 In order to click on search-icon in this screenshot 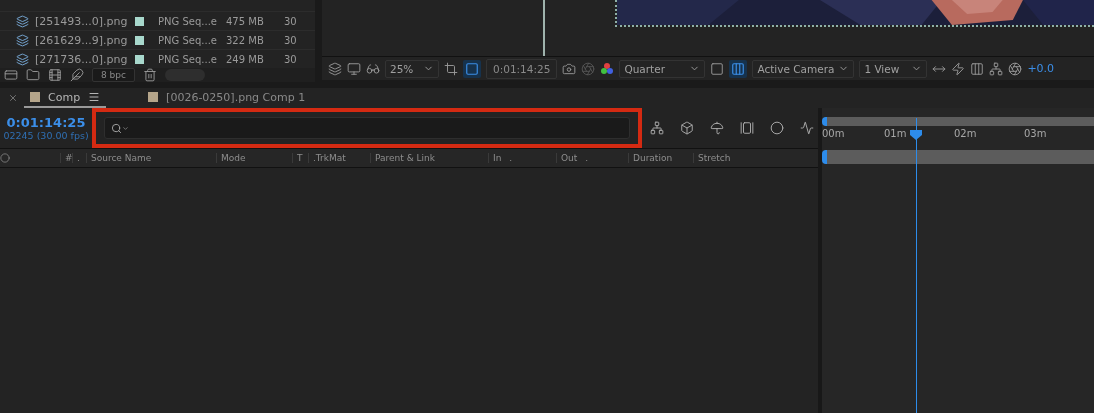, I will do `click(116, 128)`.